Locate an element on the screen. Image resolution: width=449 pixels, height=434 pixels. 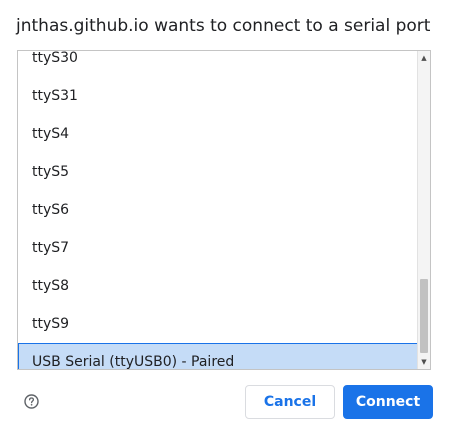
port-item: ttyS9 is located at coordinates (218, 324).